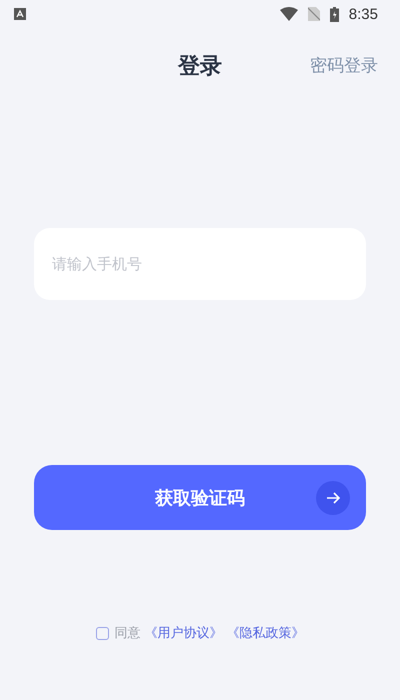 The image size is (400, 700). Describe the element at coordinates (183, 633) in the screenshot. I see `policy-link: 《用户协议》` at that location.